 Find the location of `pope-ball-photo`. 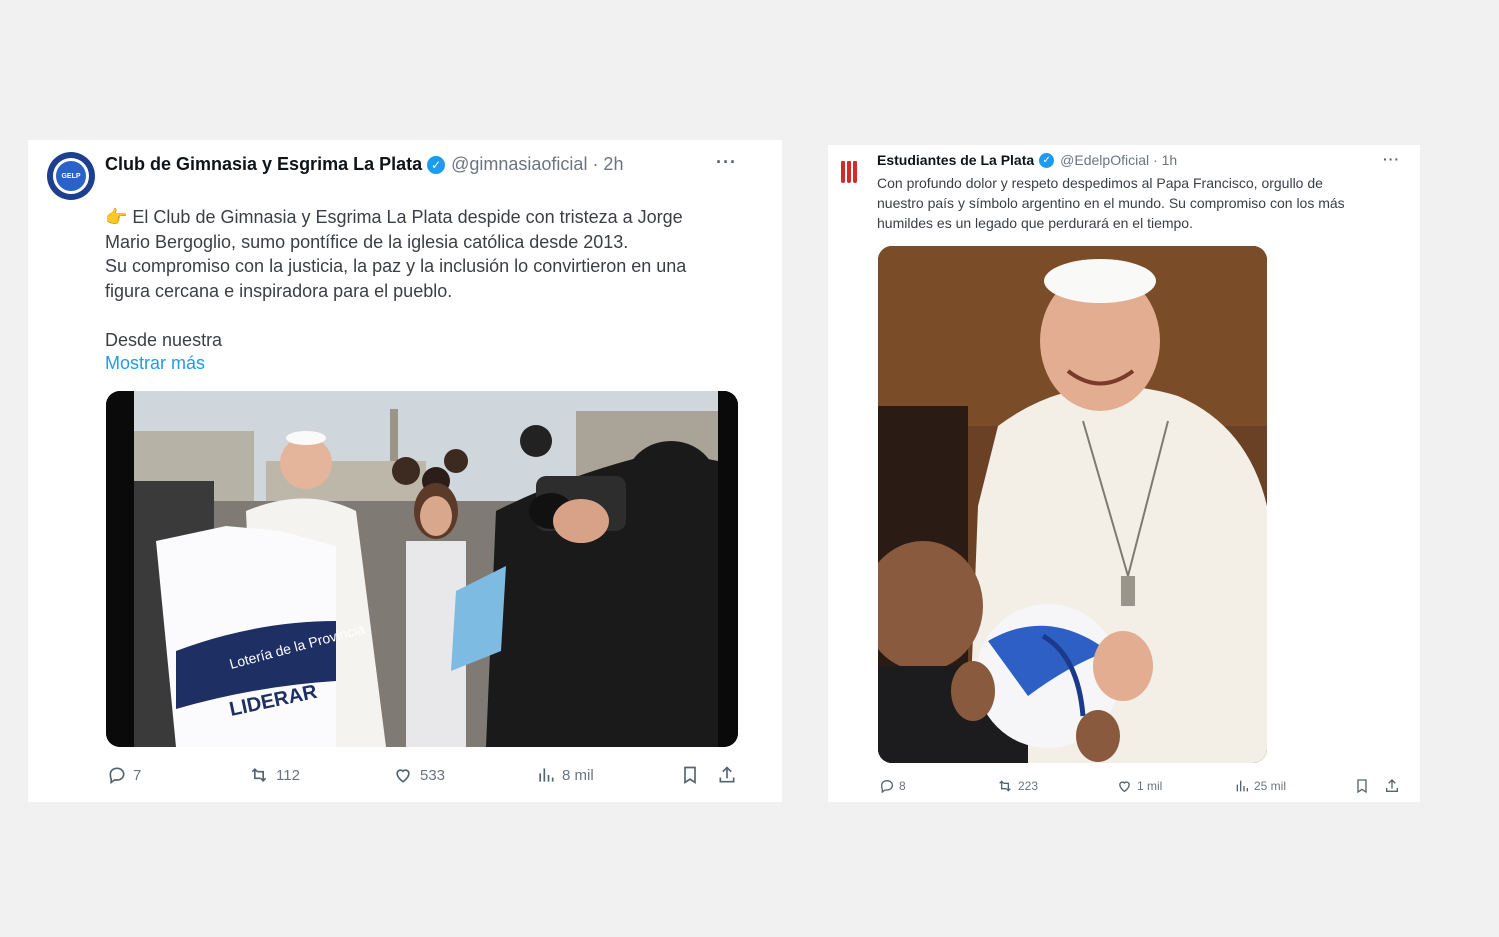

pope-ball-photo is located at coordinates (1072, 504).